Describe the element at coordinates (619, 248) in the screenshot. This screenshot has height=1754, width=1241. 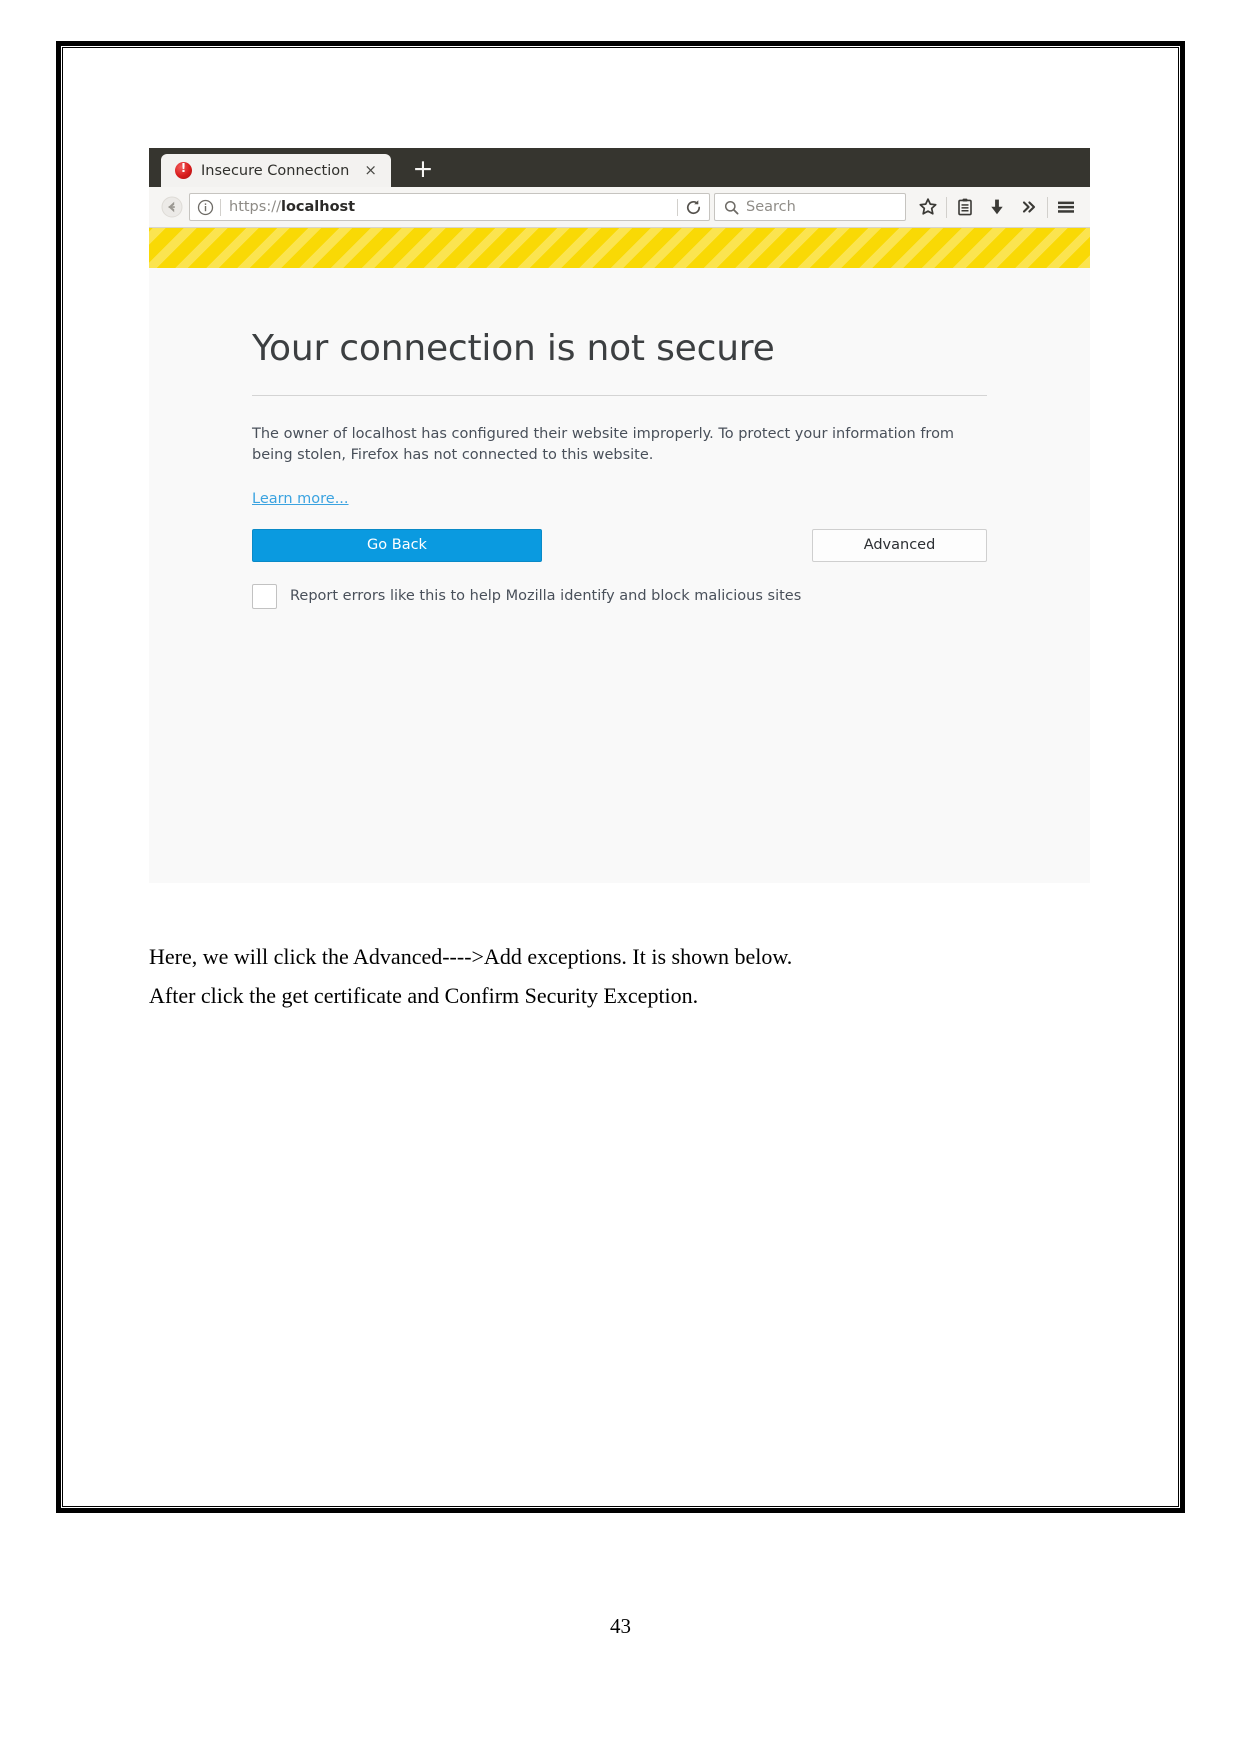
I see `warning-stripe-band` at that location.